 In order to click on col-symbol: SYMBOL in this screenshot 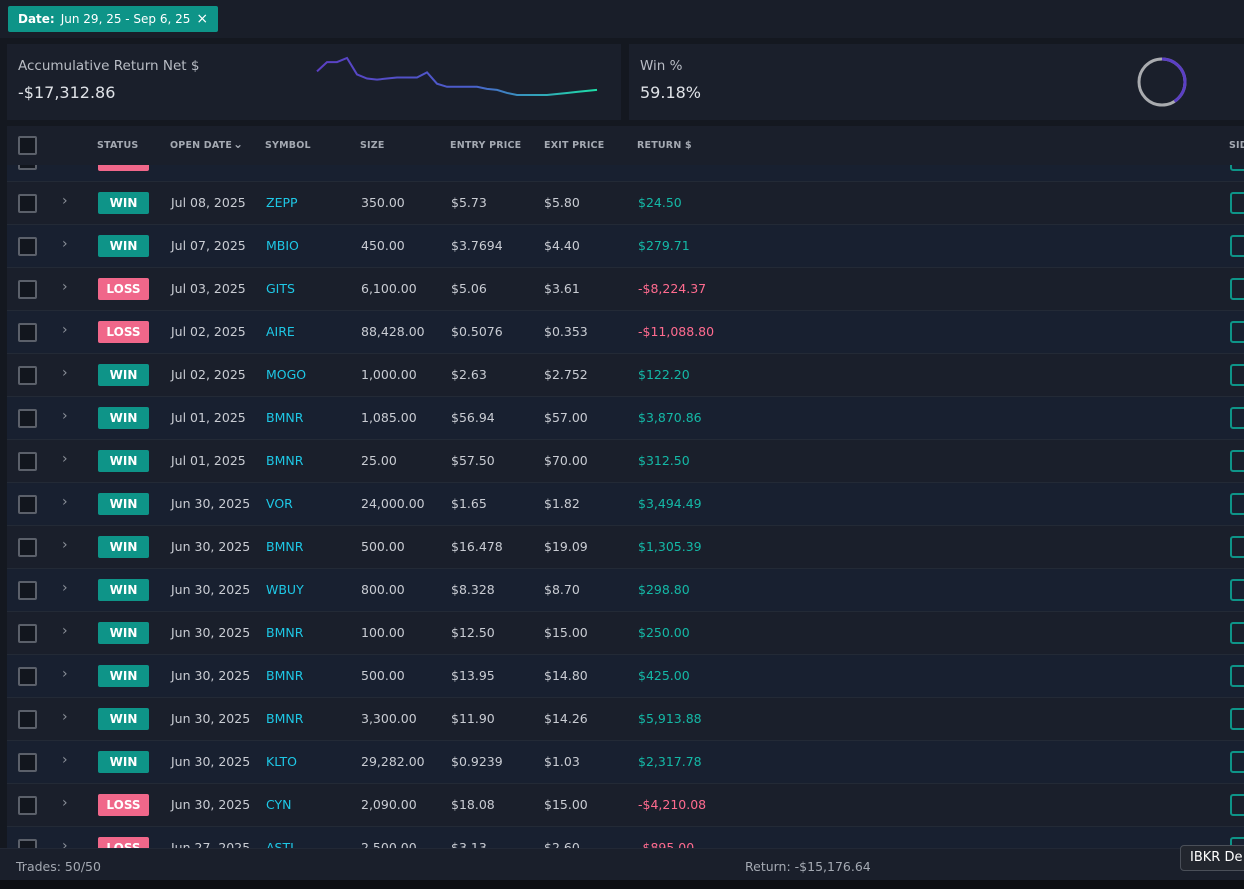, I will do `click(288, 145)`.